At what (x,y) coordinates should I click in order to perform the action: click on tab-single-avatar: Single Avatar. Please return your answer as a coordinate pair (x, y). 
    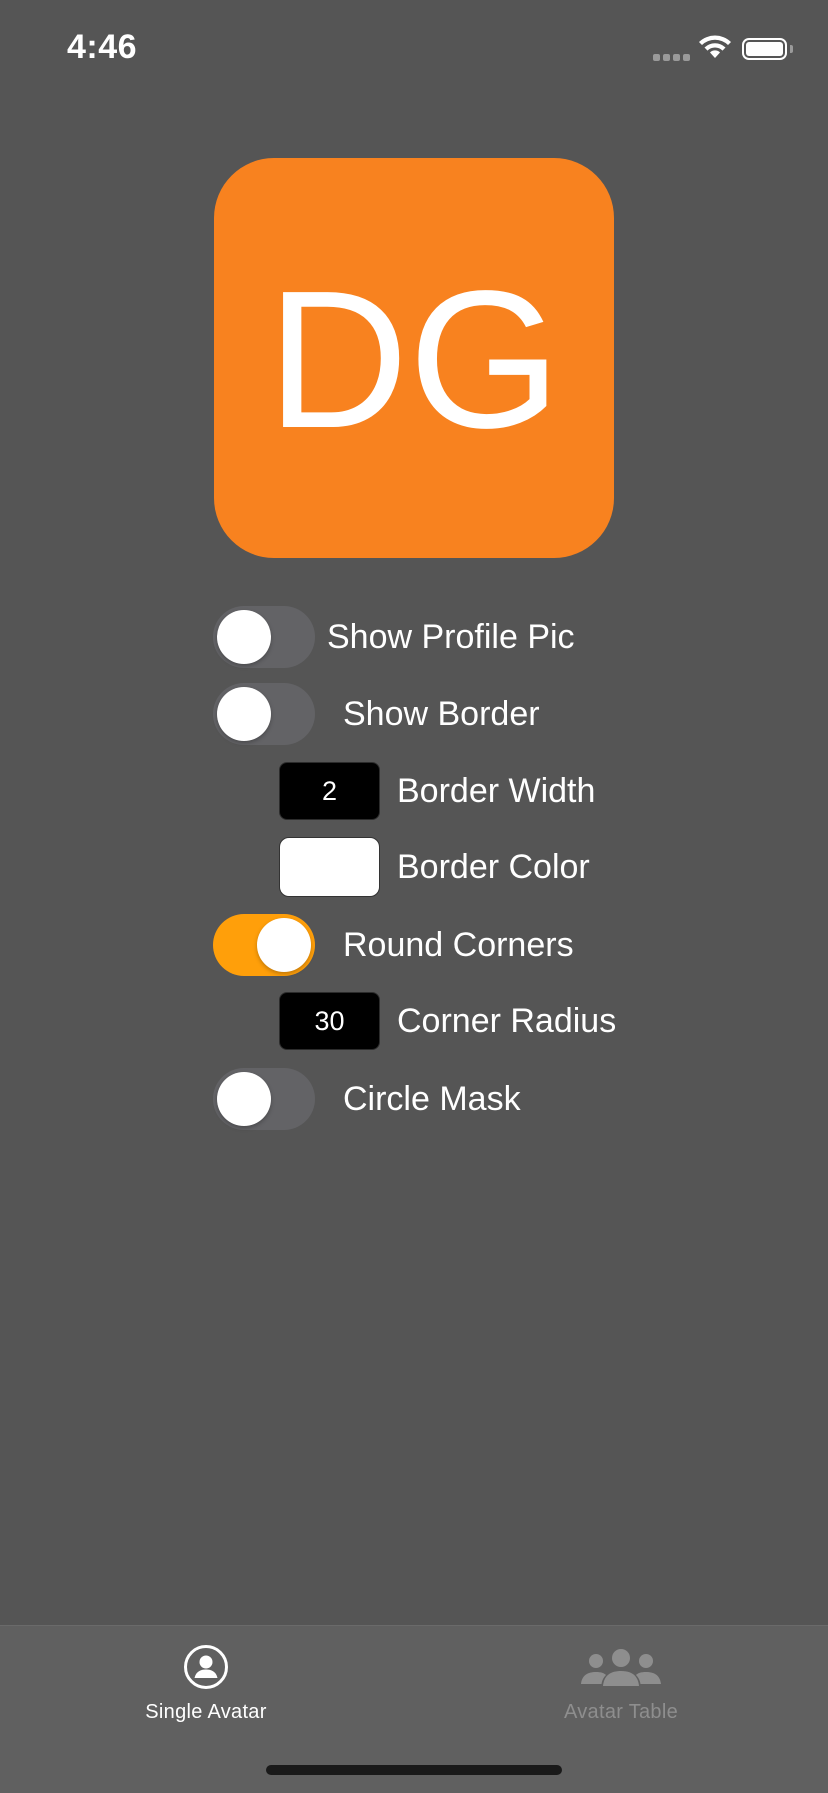
    Looking at the image, I should click on (206, 1684).